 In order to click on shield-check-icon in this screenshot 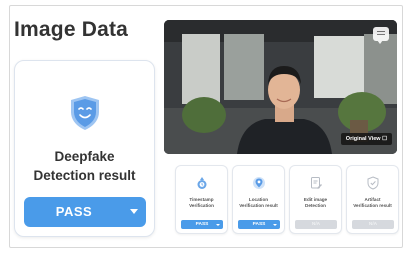, I will do `click(373, 183)`.